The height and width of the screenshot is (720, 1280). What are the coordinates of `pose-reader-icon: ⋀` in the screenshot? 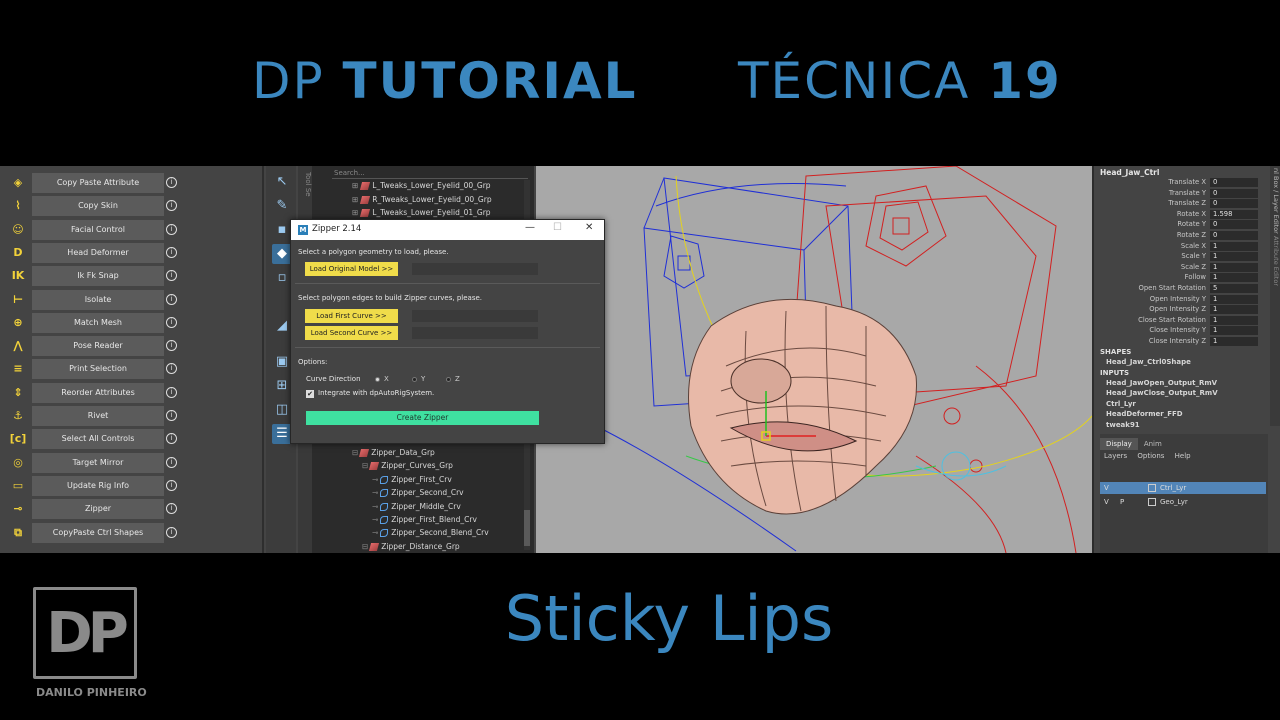 It's located at (18, 346).